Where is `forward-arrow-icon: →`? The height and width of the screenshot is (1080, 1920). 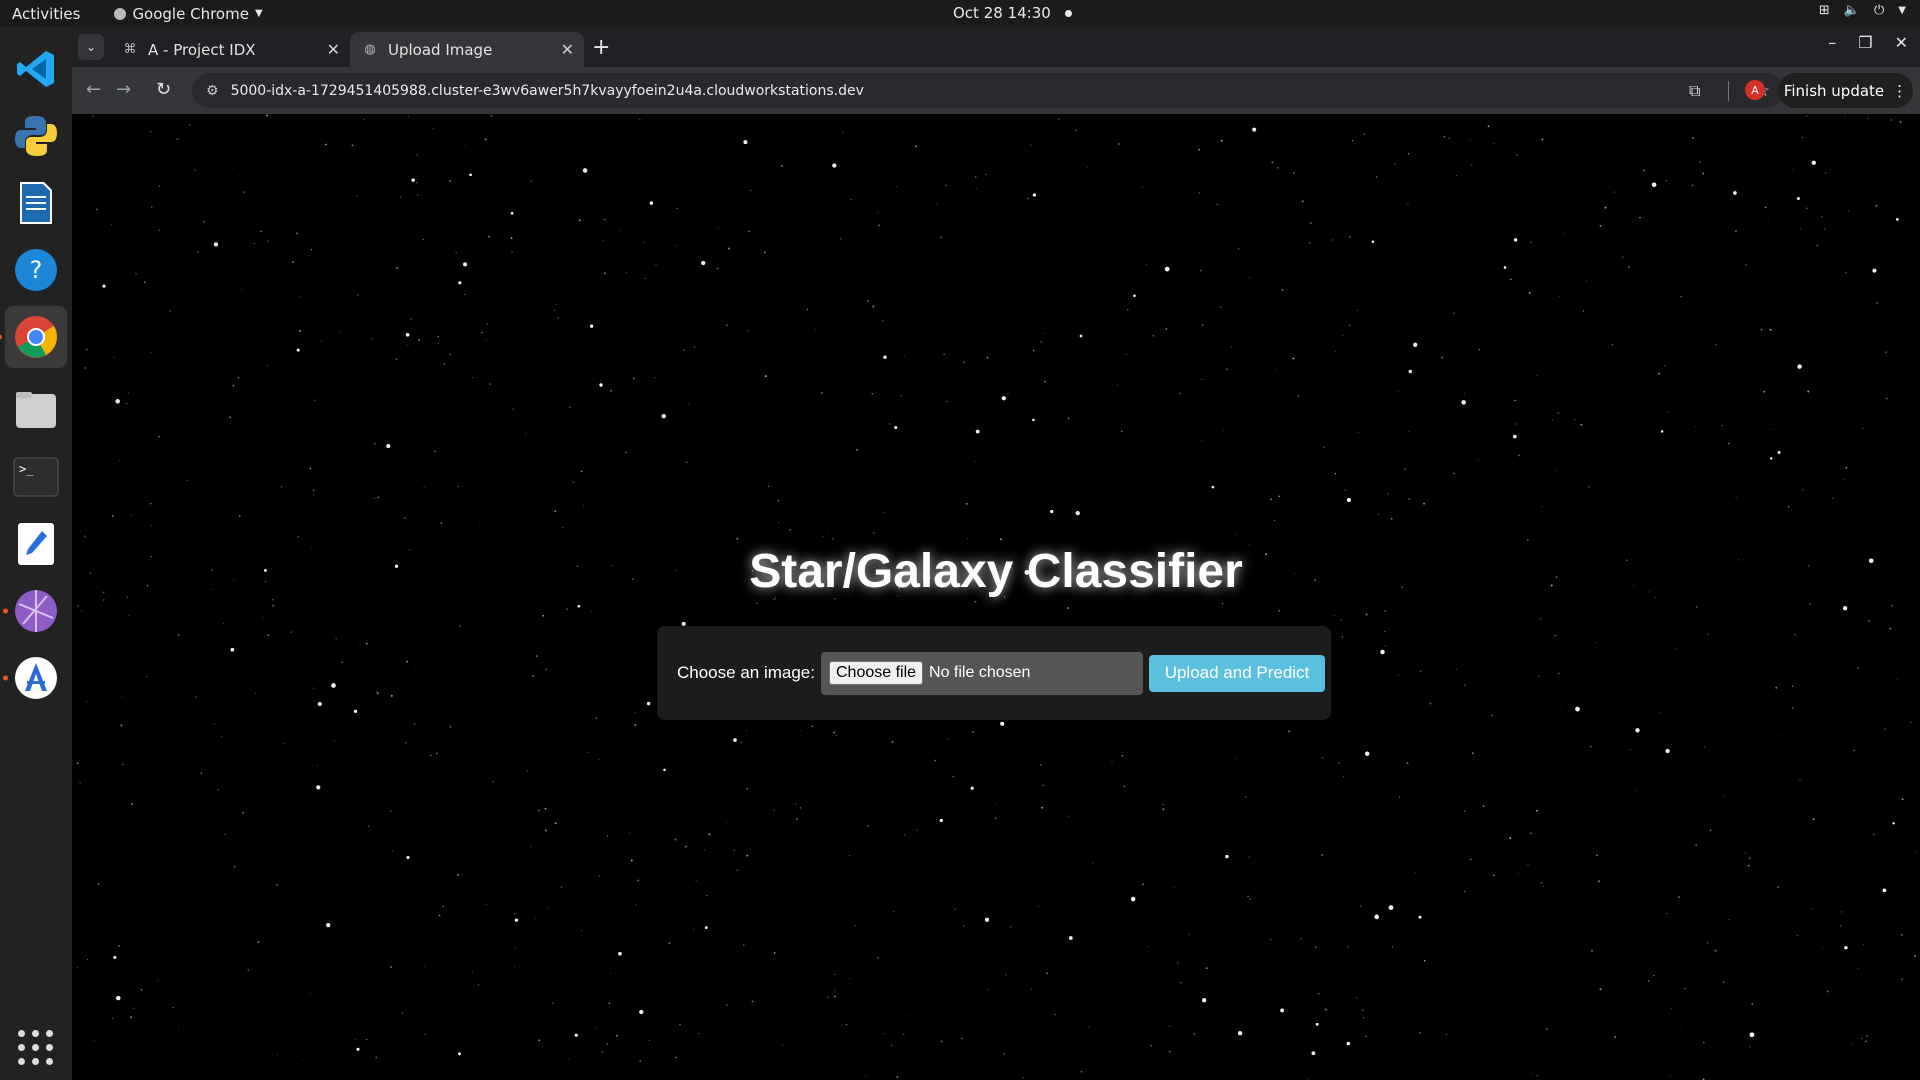
forward-arrow-icon: → is located at coordinates (123, 89).